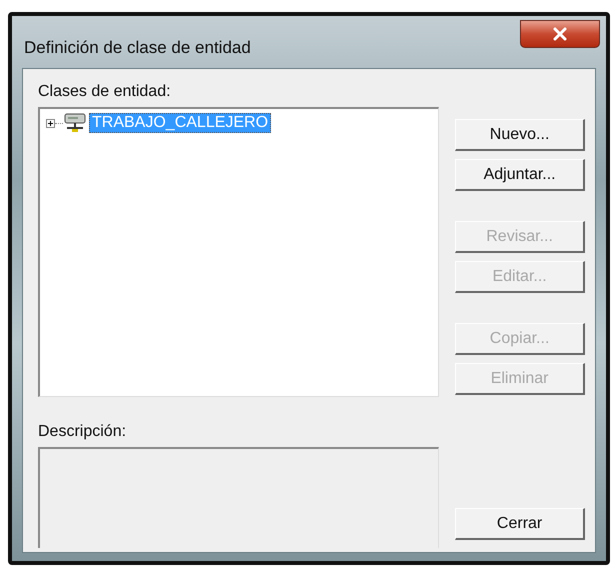 The height and width of the screenshot is (567, 612). Describe the element at coordinates (137, 48) in the screenshot. I see `window-title: Definición de clase de entidad` at that location.